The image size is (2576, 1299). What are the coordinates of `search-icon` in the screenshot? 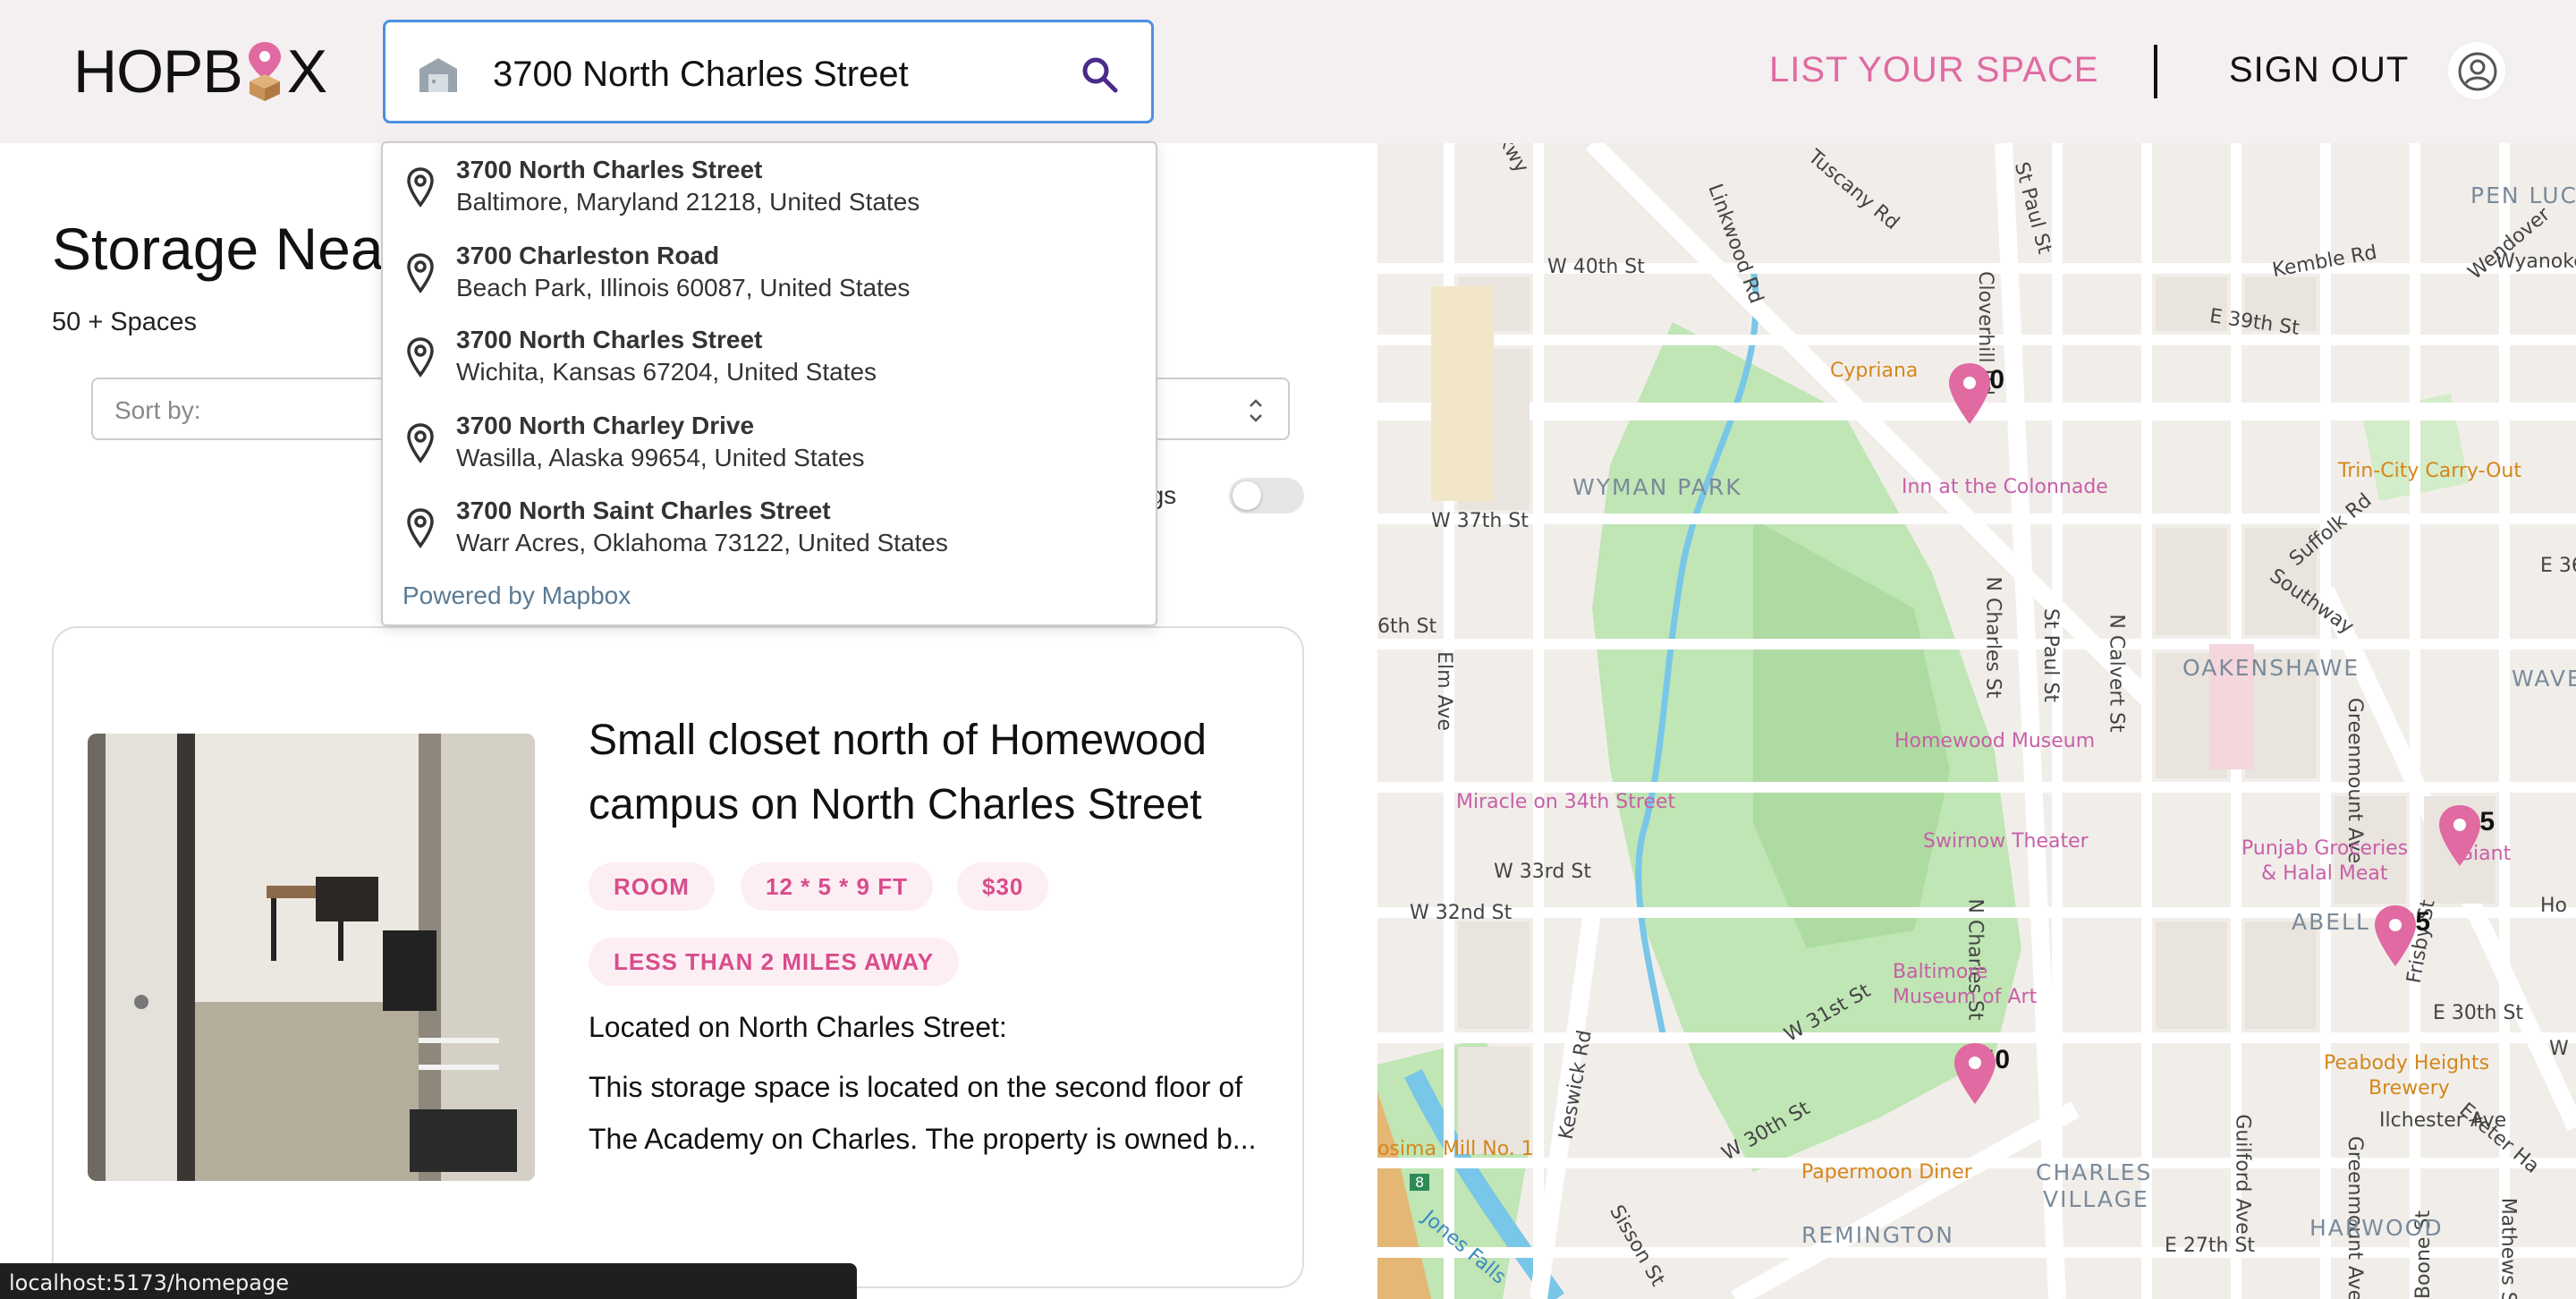 It's located at (1099, 74).